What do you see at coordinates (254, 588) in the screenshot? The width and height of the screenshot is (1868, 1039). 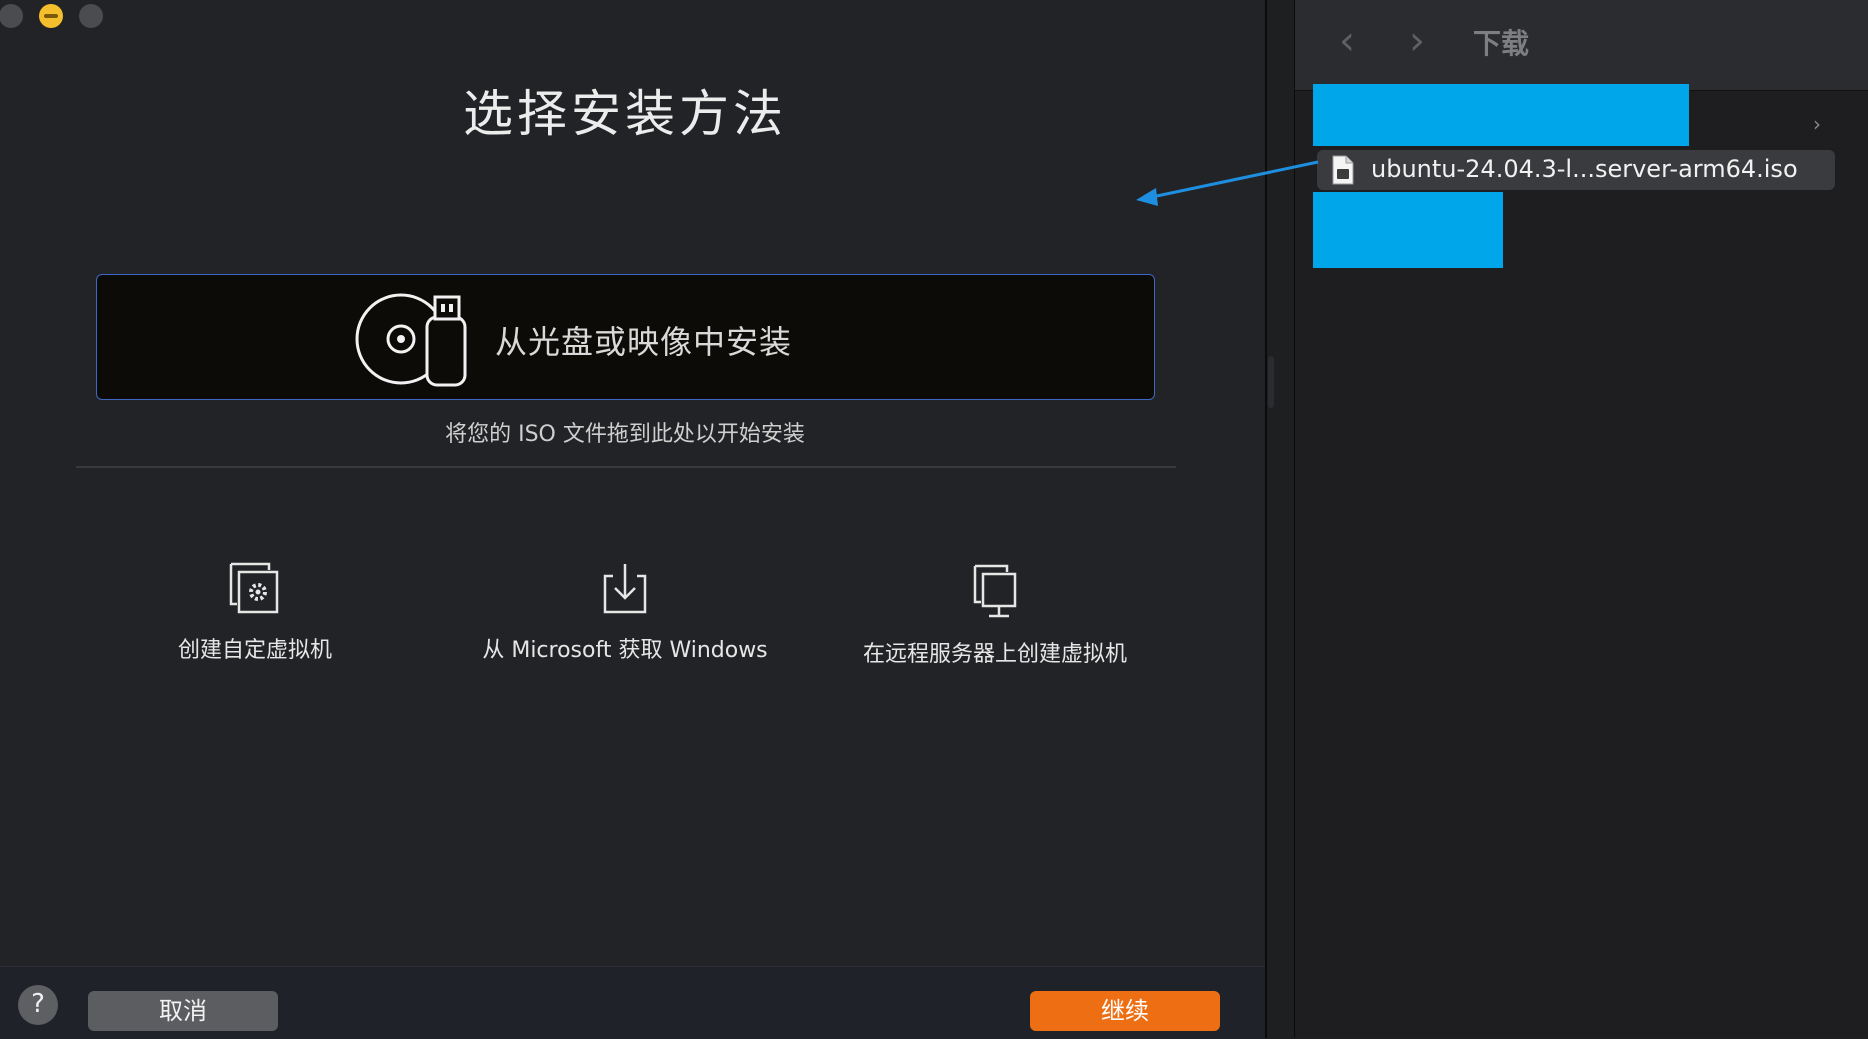 I see `custom-vm-icon` at bounding box center [254, 588].